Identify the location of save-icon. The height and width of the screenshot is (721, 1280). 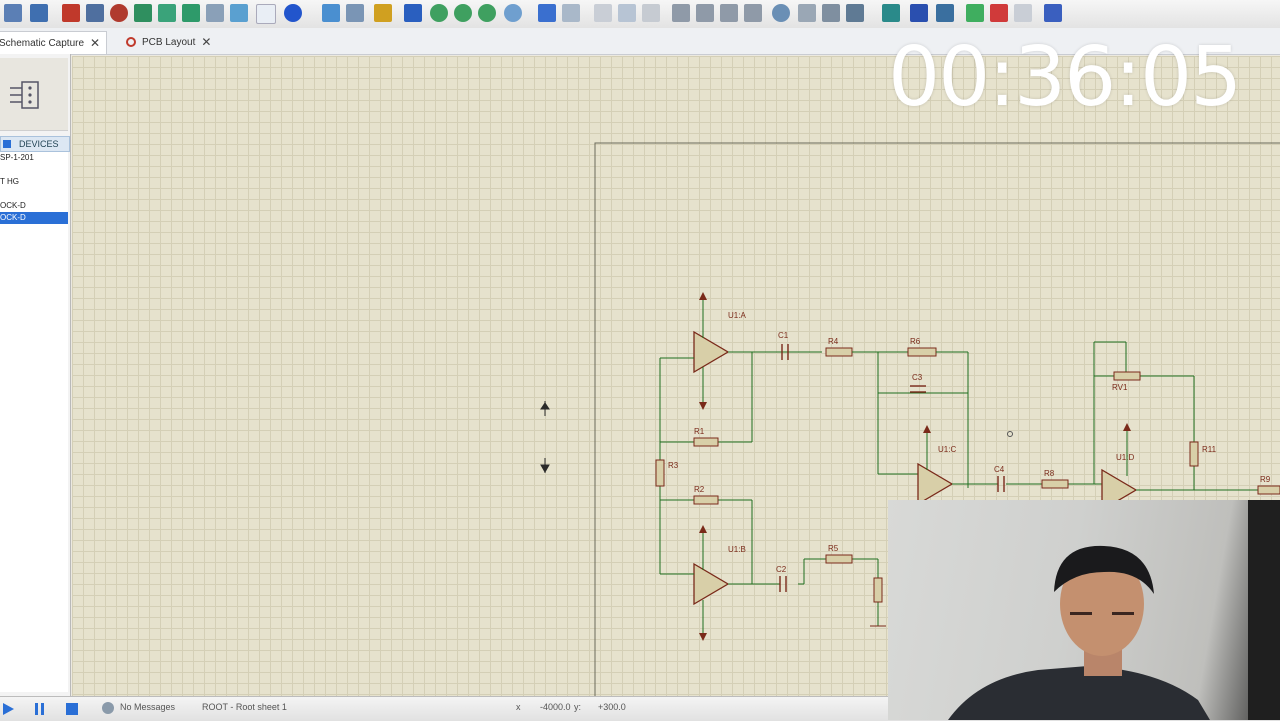
(39, 13).